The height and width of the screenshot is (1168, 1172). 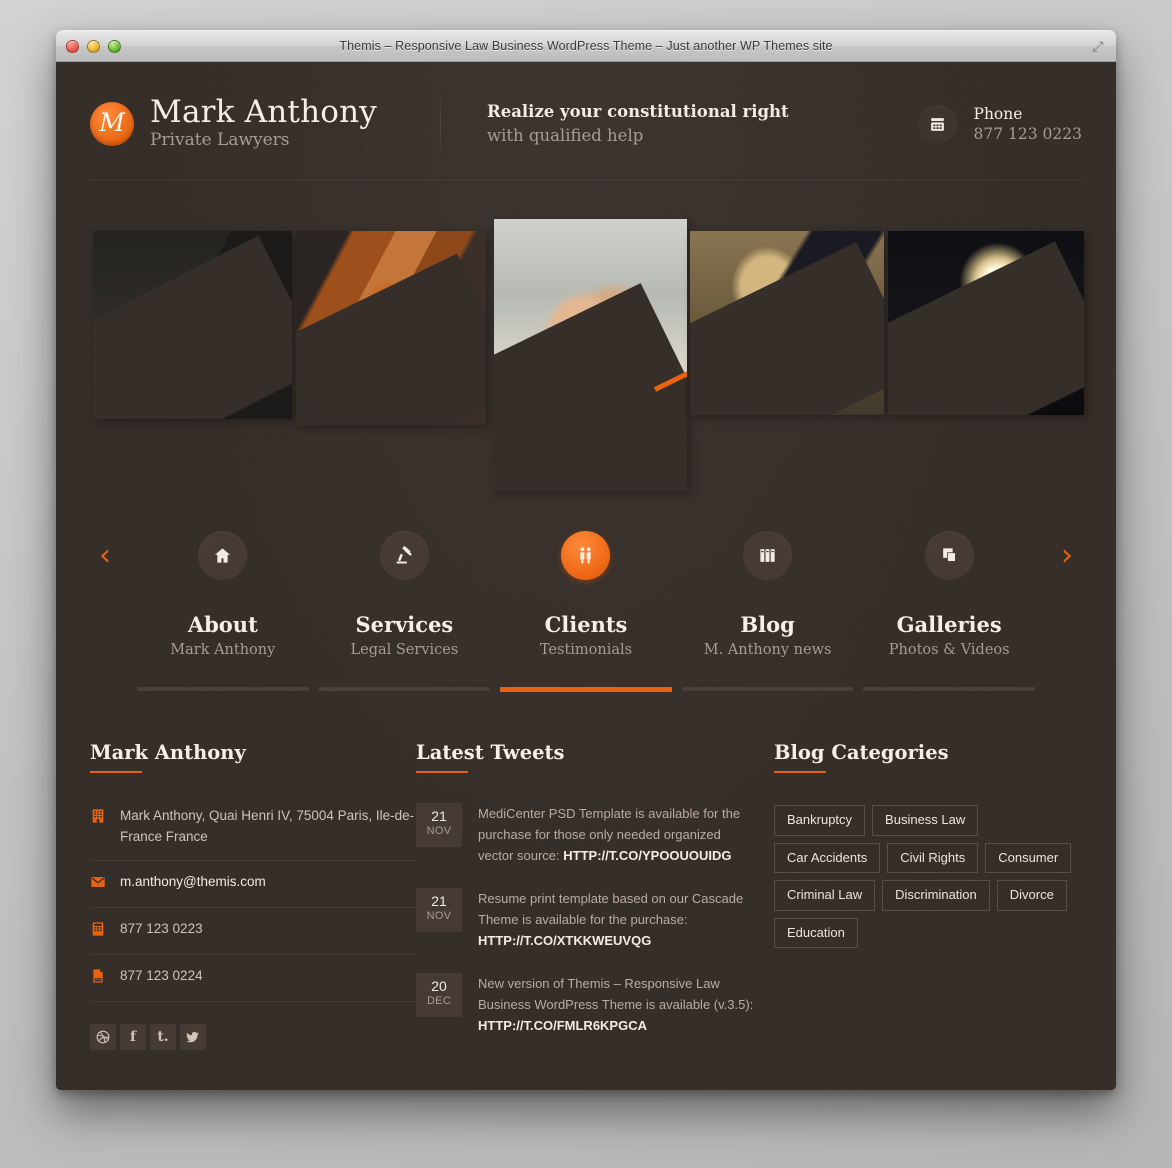 I want to click on category-item: Discrimination, so click(x=936, y=895).